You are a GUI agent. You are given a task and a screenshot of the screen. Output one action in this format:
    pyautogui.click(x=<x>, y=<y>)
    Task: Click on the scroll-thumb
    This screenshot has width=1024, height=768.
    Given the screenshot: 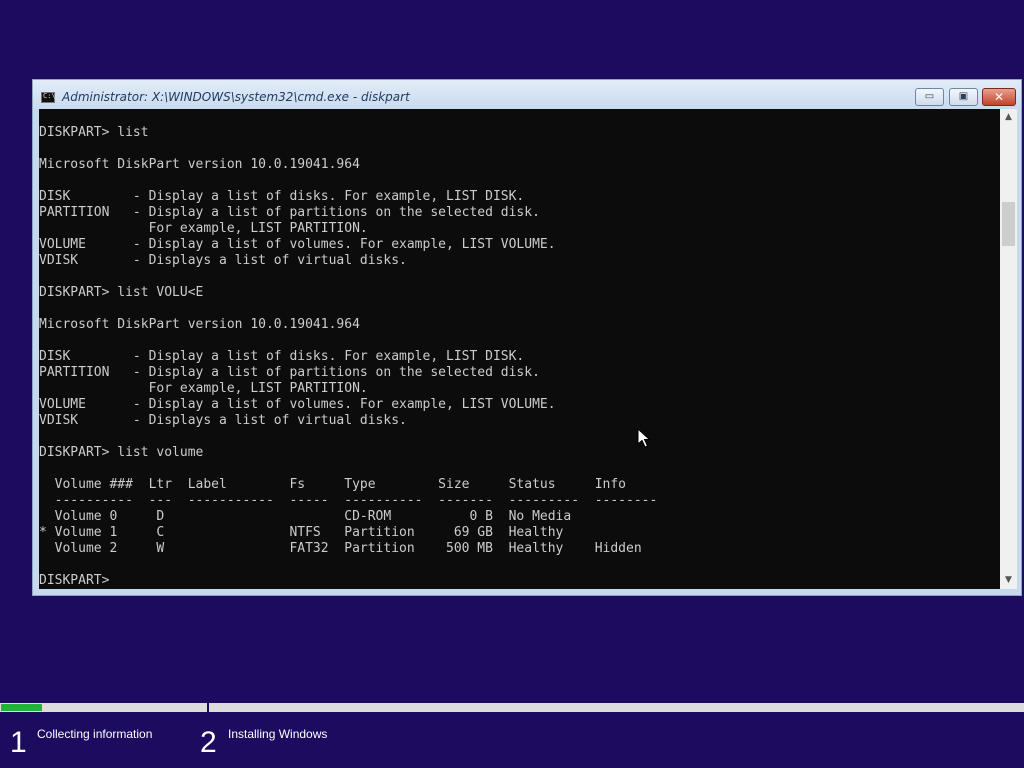 What is the action you would take?
    pyautogui.click(x=1008, y=224)
    